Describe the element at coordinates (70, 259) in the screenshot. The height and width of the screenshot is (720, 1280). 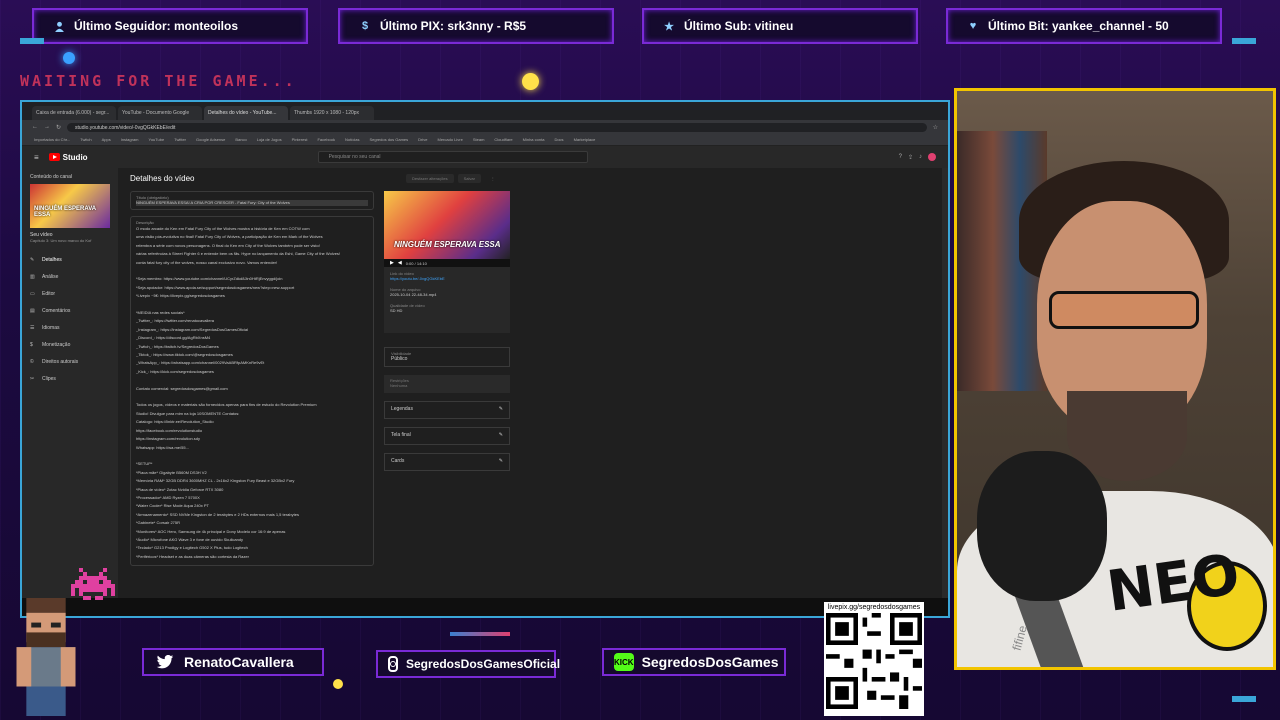
I see `sidebar-item-details: ✎ Detalhes` at that location.